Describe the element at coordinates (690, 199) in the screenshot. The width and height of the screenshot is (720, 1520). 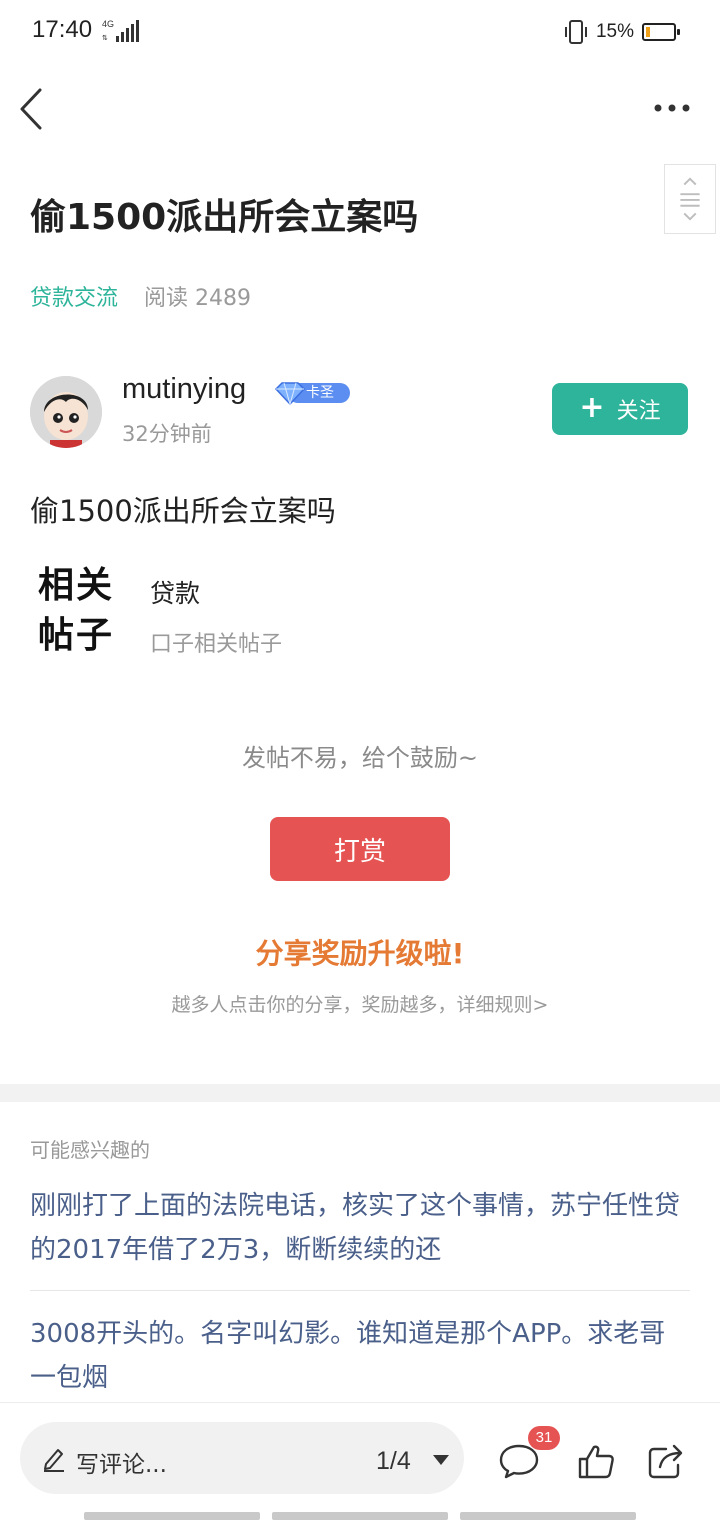
I see `scroll-handle-icon` at that location.